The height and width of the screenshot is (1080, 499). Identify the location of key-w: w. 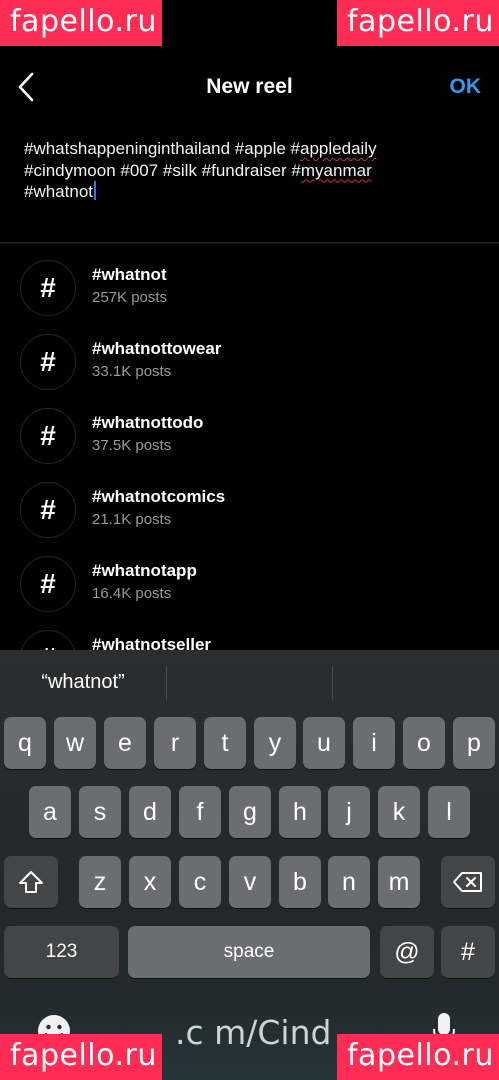
(75, 743).